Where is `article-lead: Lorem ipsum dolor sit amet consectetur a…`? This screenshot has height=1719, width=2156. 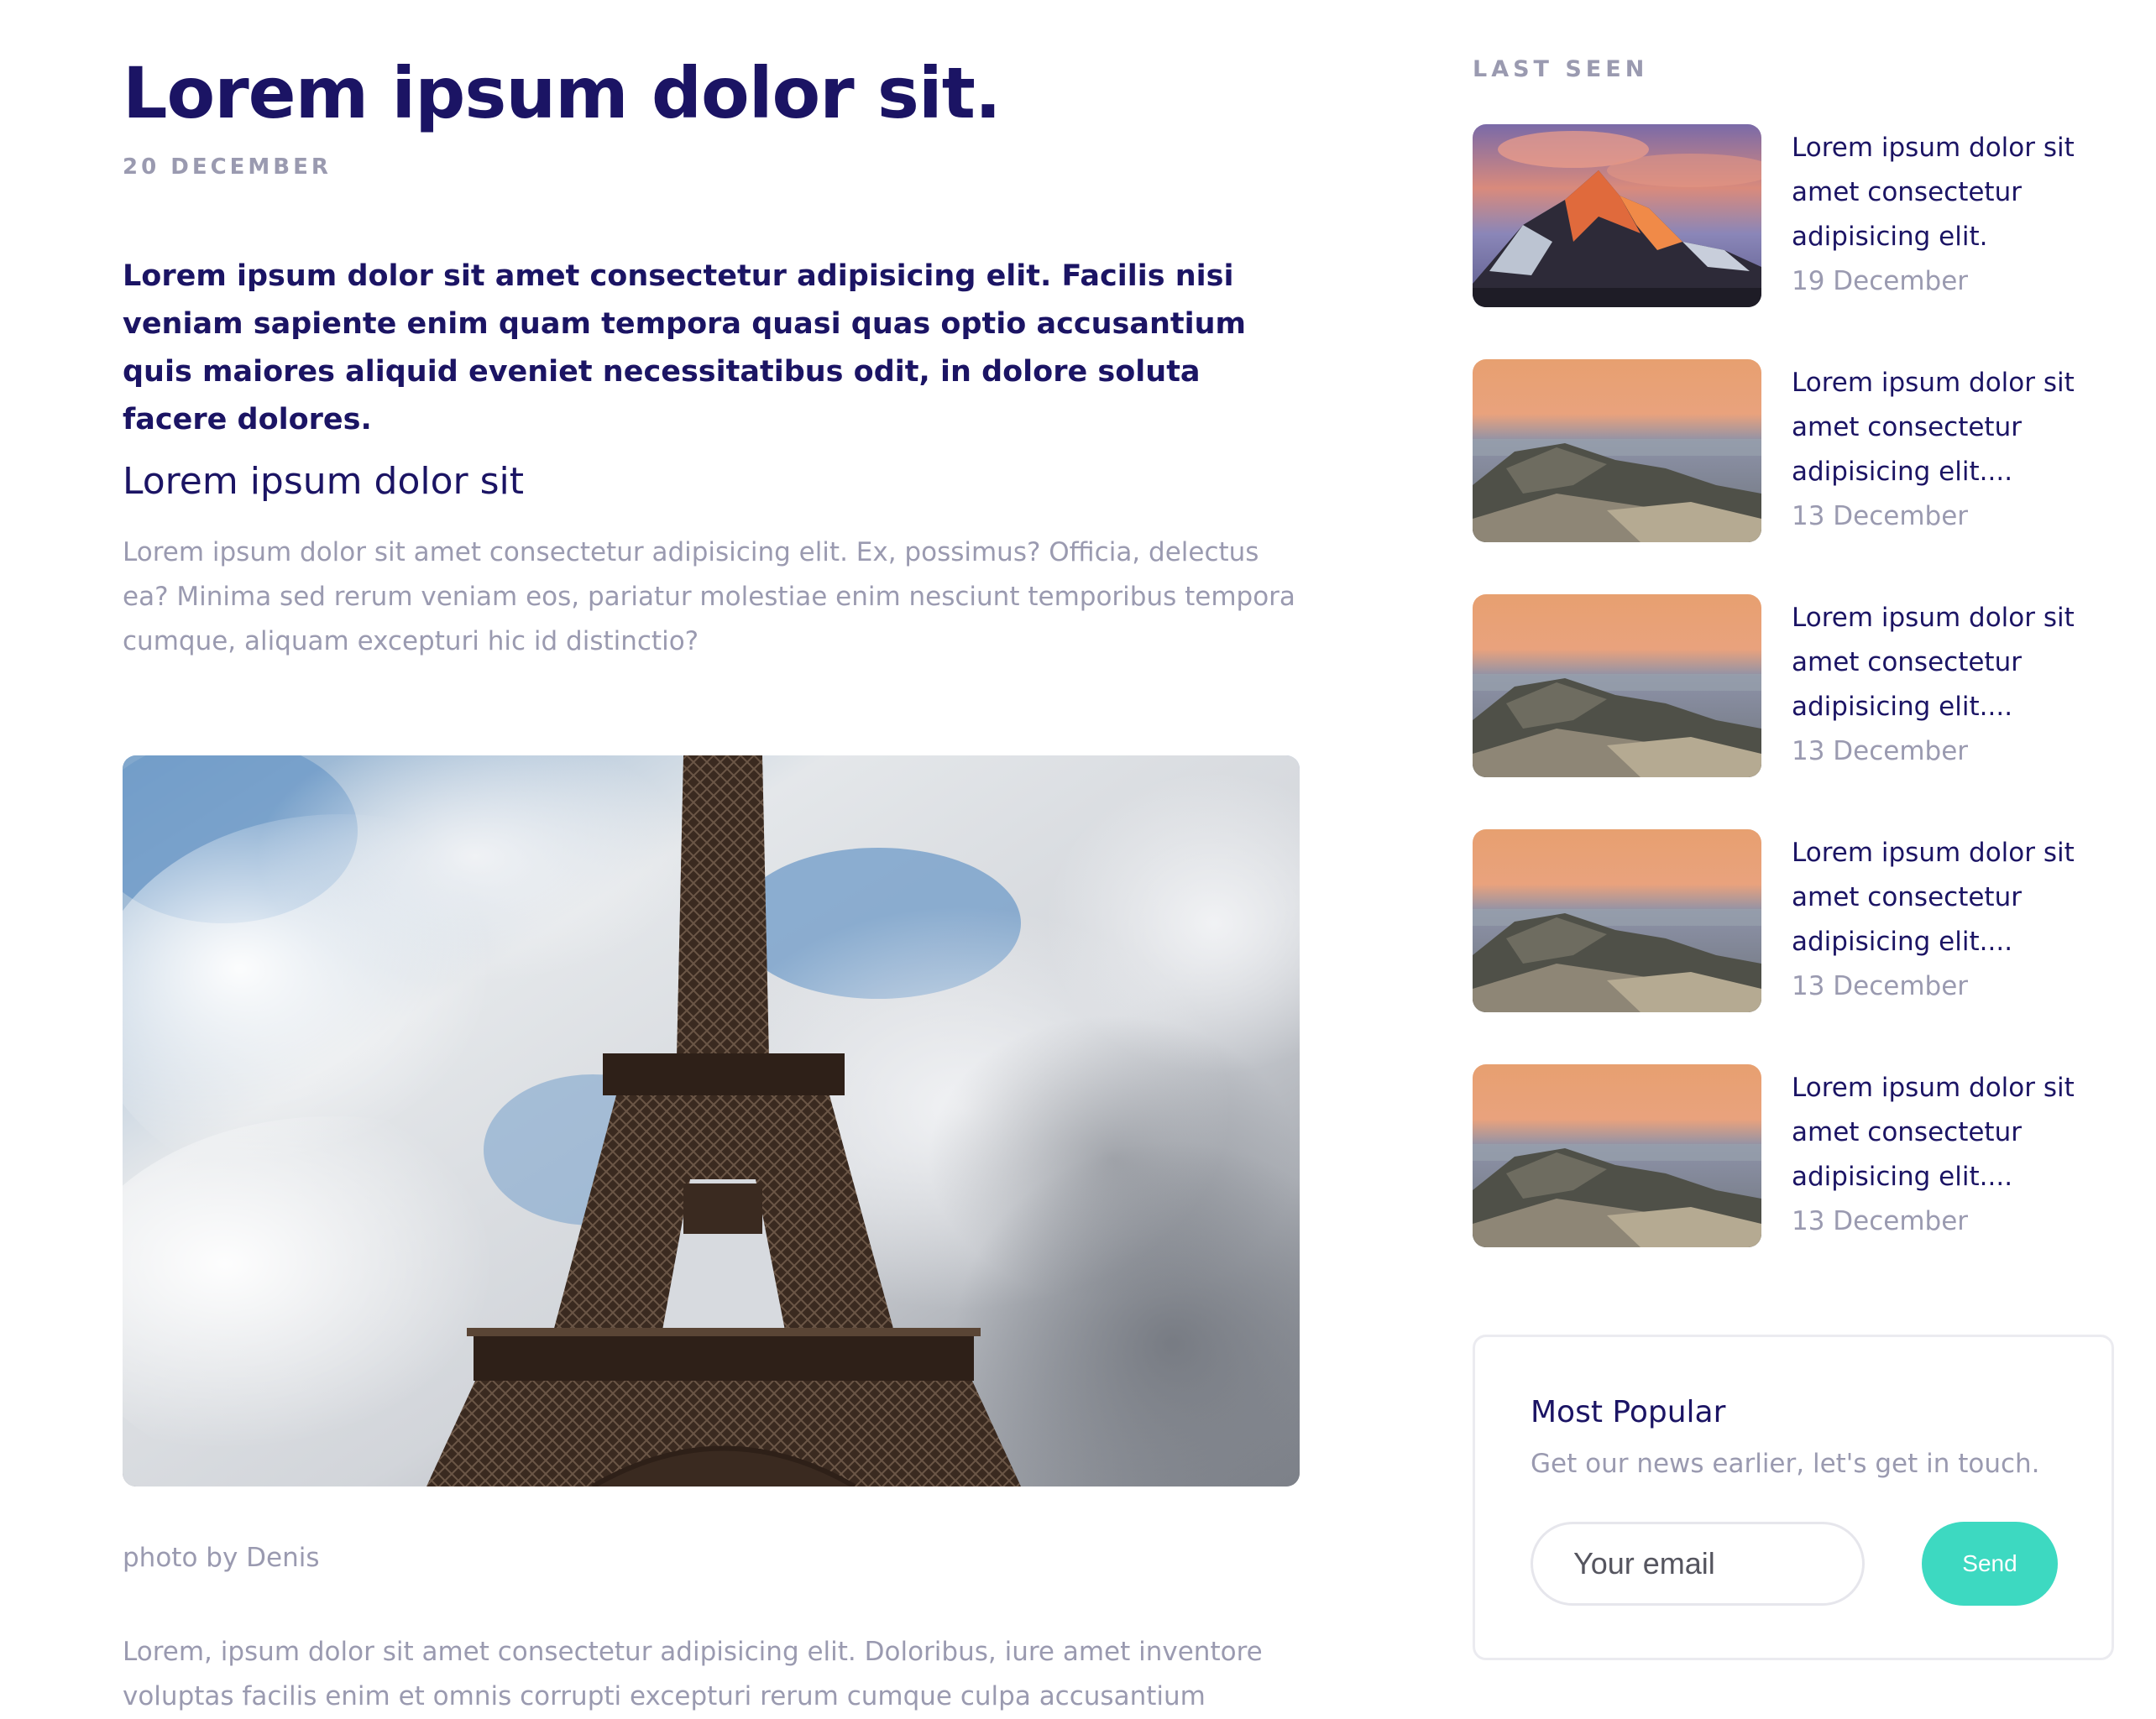 article-lead: Lorem ipsum dolor sit amet consectetur a… is located at coordinates (684, 347).